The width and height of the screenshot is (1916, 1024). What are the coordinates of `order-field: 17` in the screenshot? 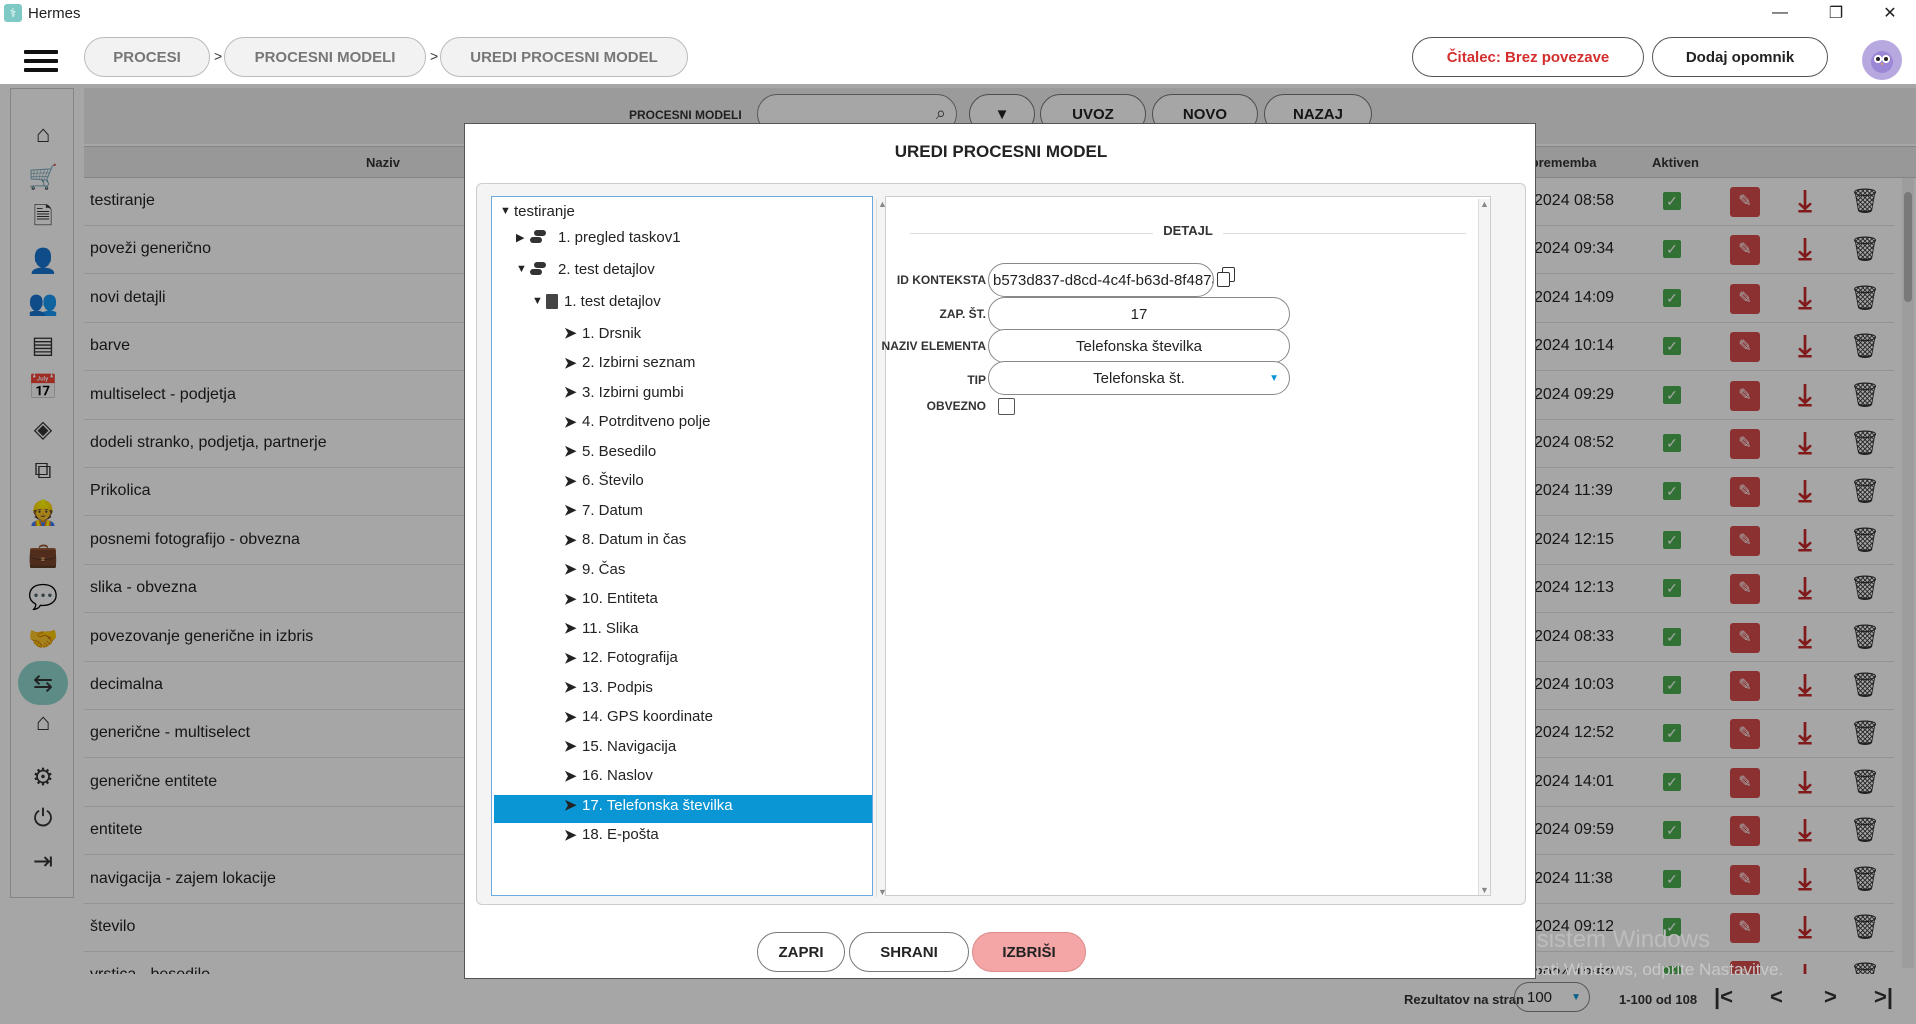 It's located at (1139, 314).